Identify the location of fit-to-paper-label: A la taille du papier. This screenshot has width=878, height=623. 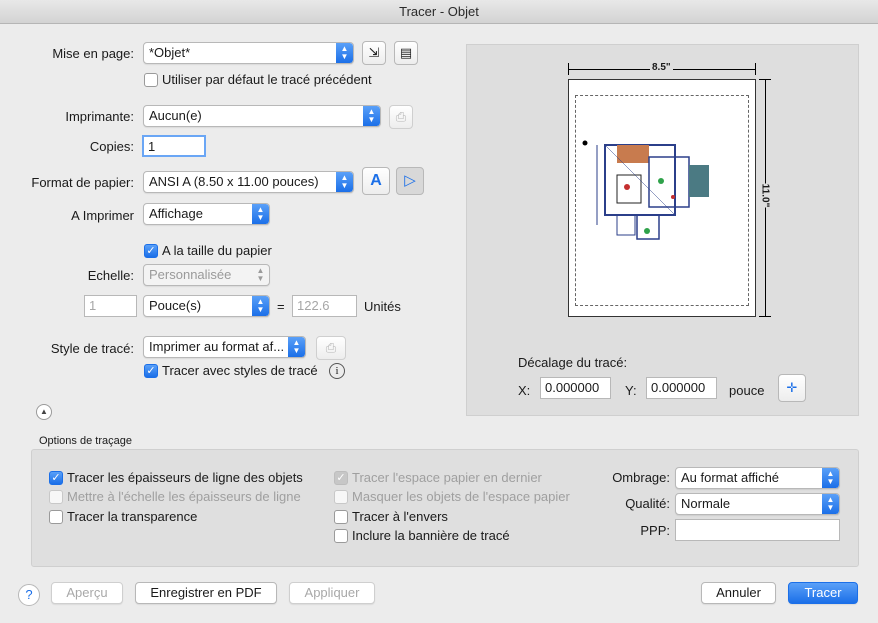
(217, 250).